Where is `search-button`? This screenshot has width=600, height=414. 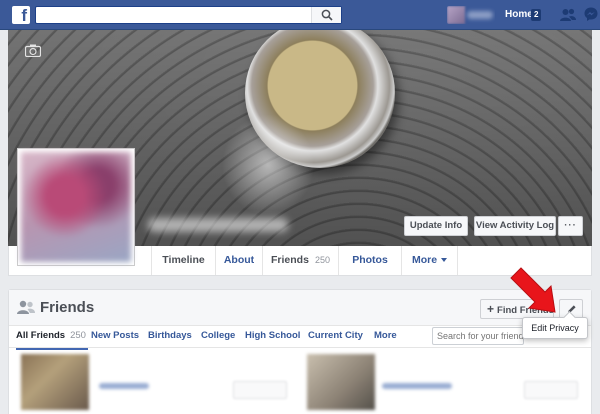 search-button is located at coordinates (326, 15).